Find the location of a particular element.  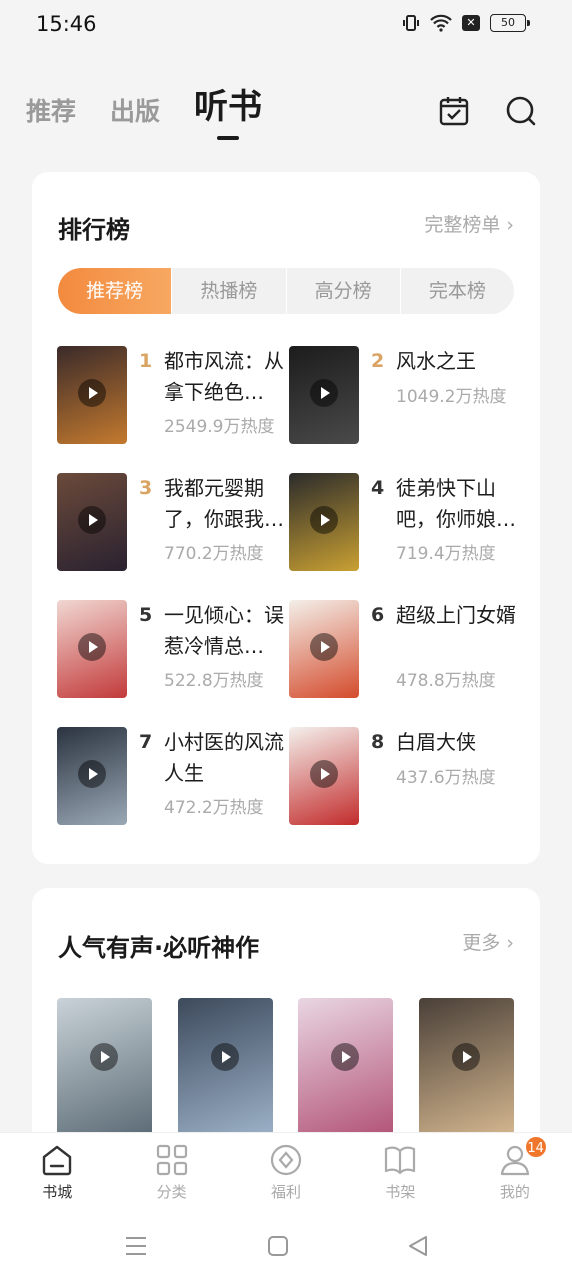

book-title: 风水之王 is located at coordinates (436, 361).